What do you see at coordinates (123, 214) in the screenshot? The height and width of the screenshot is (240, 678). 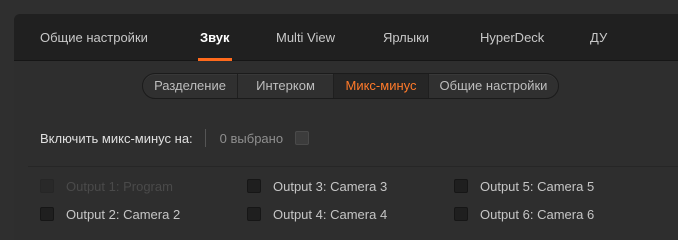 I see `output-label: Output 2: Camera 2` at bounding box center [123, 214].